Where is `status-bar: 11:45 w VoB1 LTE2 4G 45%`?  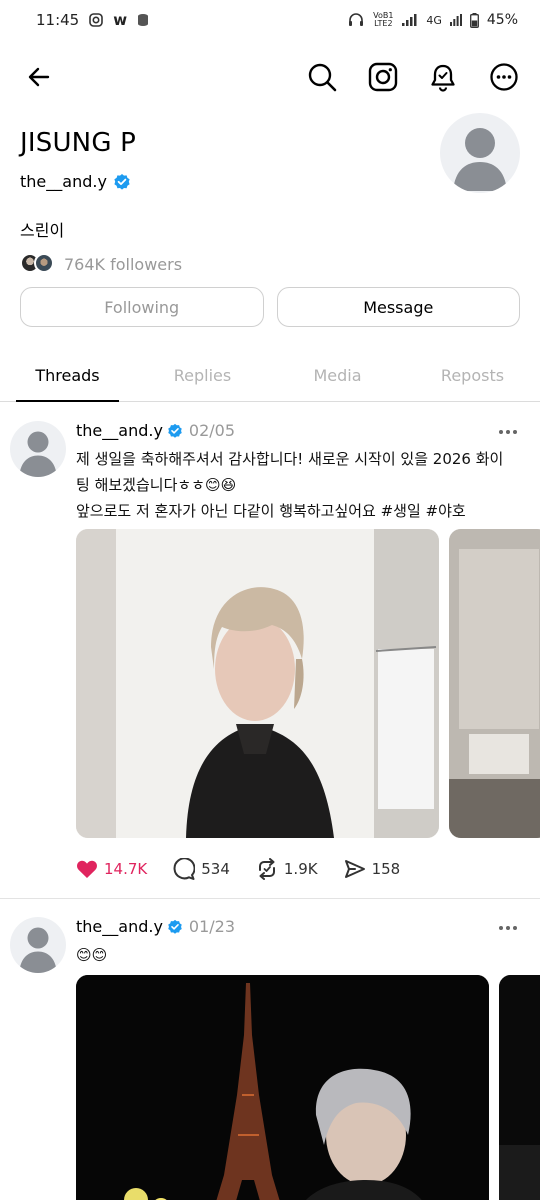 status-bar: 11:45 w VoB1 LTE2 4G 45% is located at coordinates (270, 20).